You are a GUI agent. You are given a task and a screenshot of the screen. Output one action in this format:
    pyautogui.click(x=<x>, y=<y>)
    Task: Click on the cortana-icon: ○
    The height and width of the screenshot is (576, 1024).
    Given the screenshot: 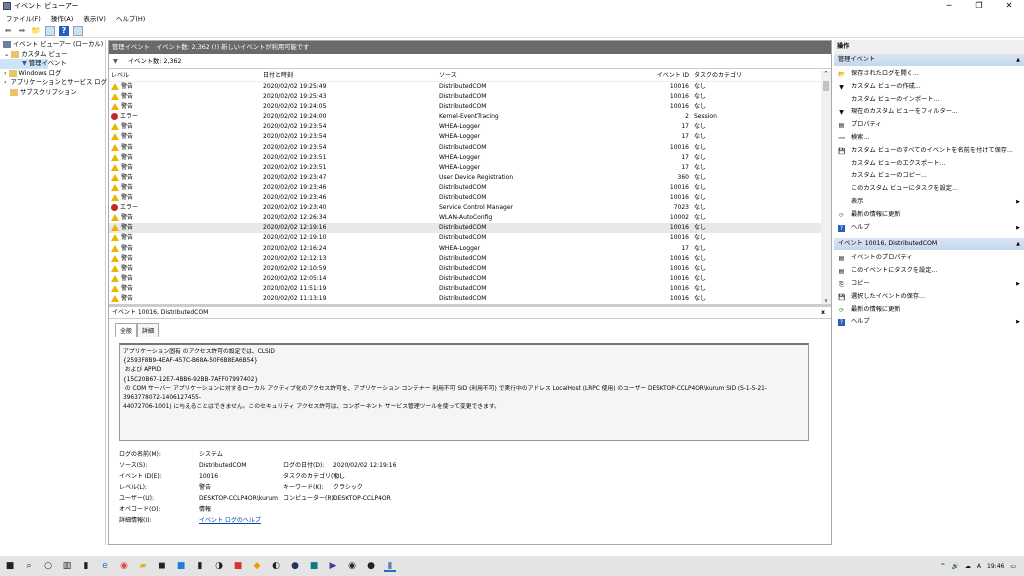 What is the action you would take?
    pyautogui.click(x=48, y=566)
    